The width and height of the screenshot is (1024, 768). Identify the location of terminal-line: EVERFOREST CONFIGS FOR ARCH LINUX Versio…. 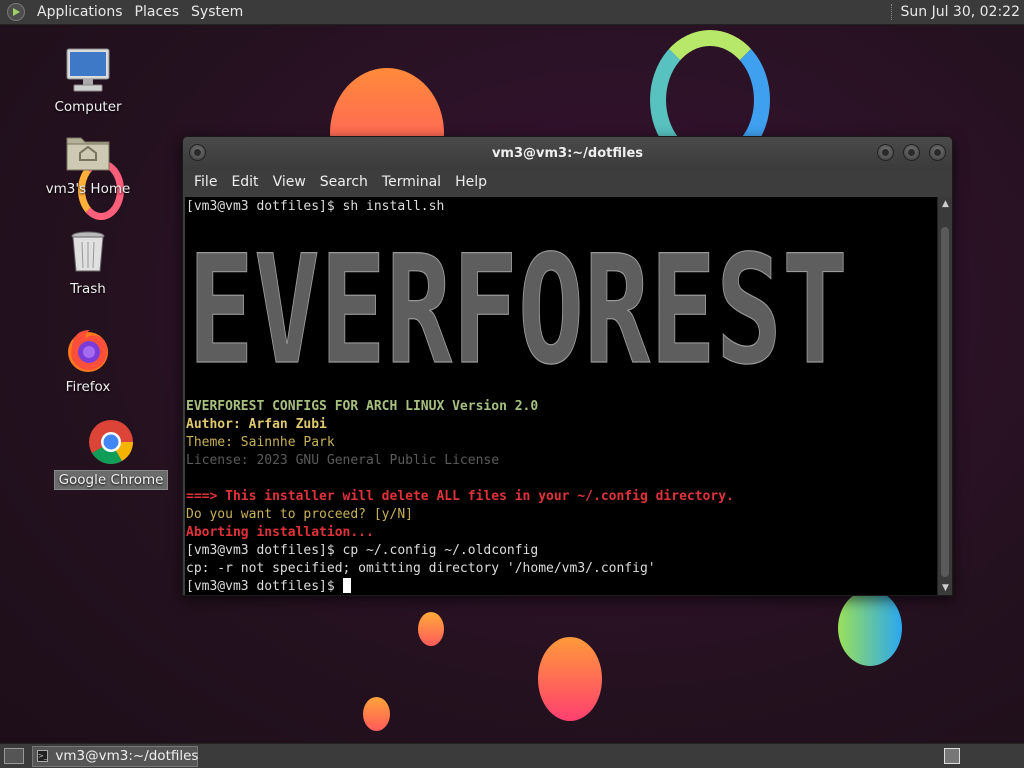
(362, 406).